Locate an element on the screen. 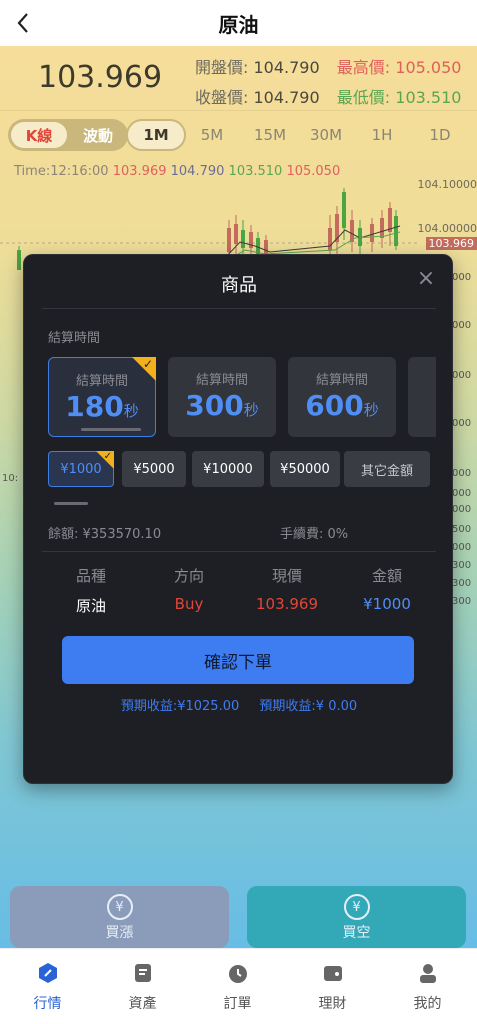 The width and height of the screenshot is (477, 1024). amount-option-50000: ¥50000 is located at coordinates (305, 469).